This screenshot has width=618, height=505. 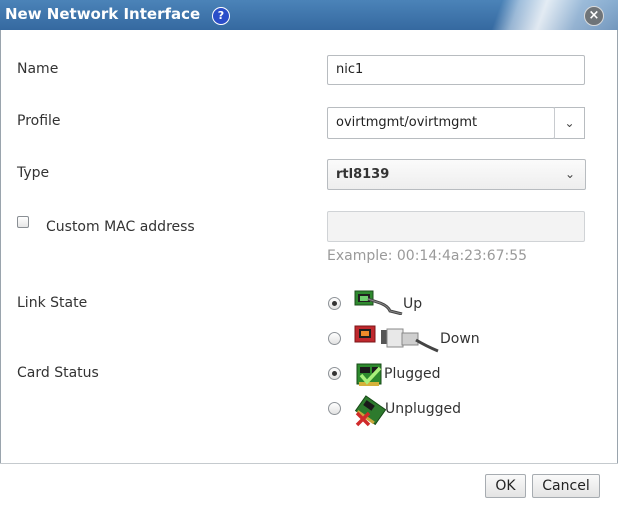 I want to click on profile-label: Profile, so click(x=39, y=121).